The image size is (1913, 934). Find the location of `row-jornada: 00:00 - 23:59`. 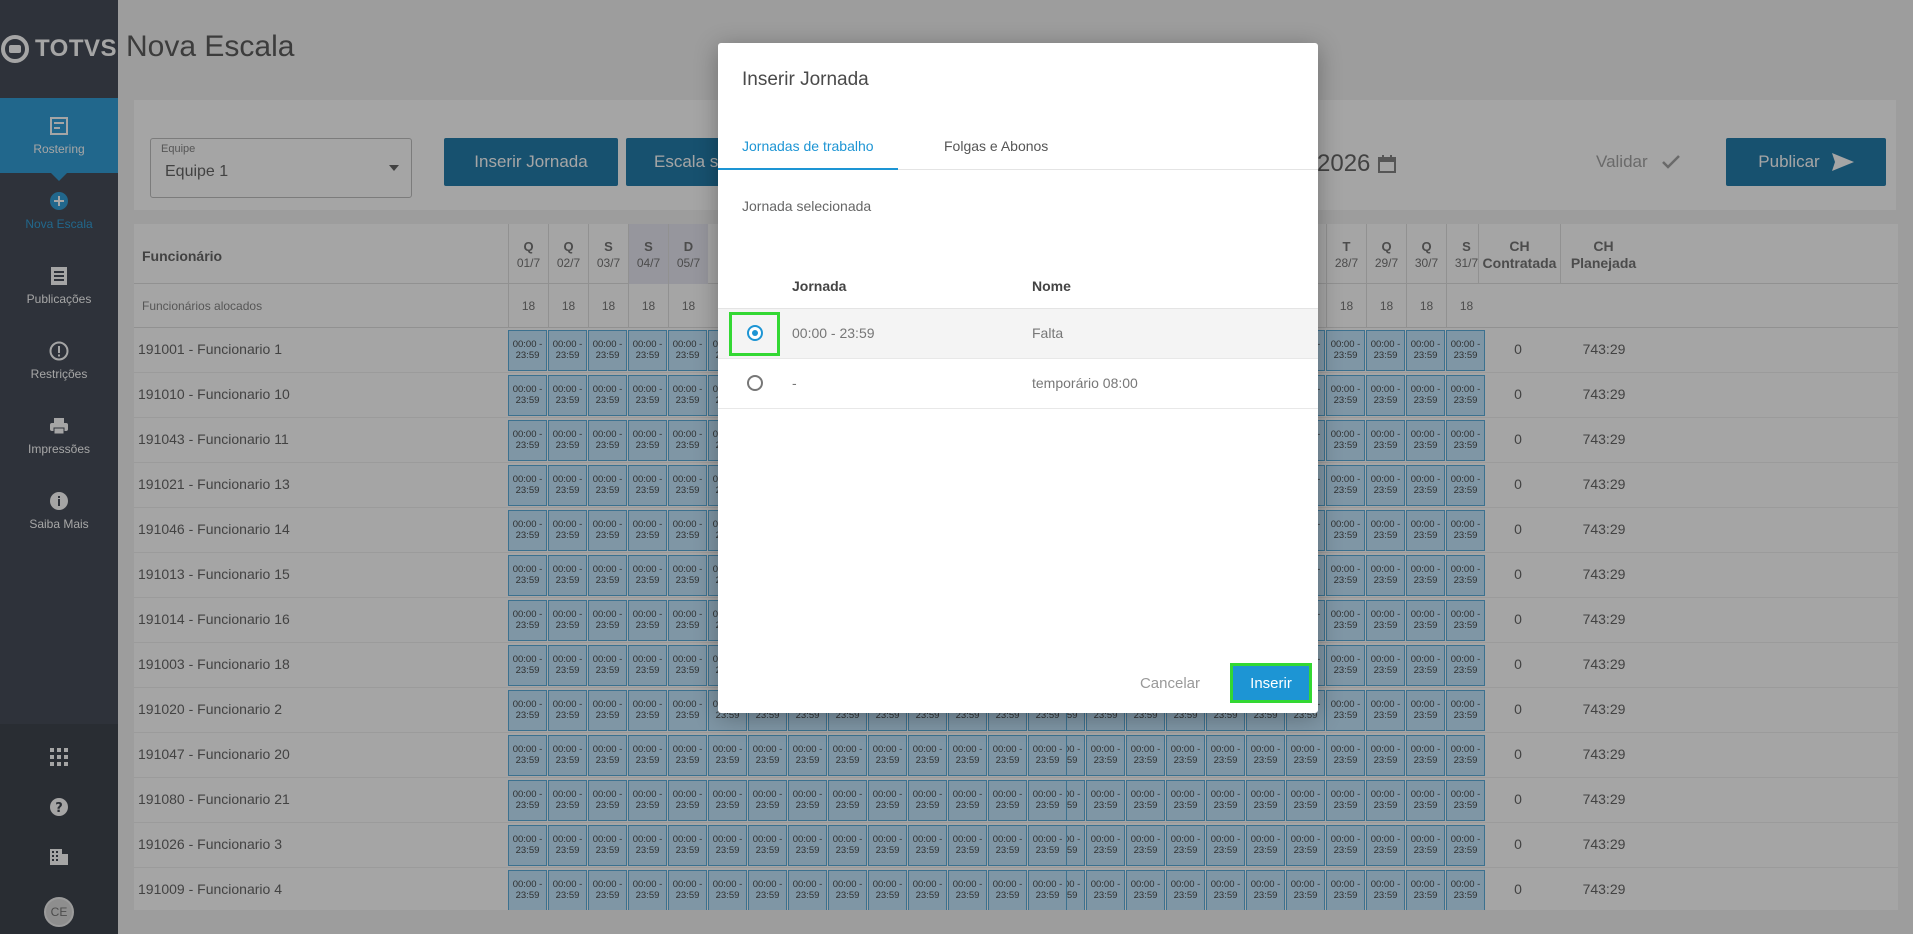

row-jornada: 00:00 - 23:59 is located at coordinates (833, 333).